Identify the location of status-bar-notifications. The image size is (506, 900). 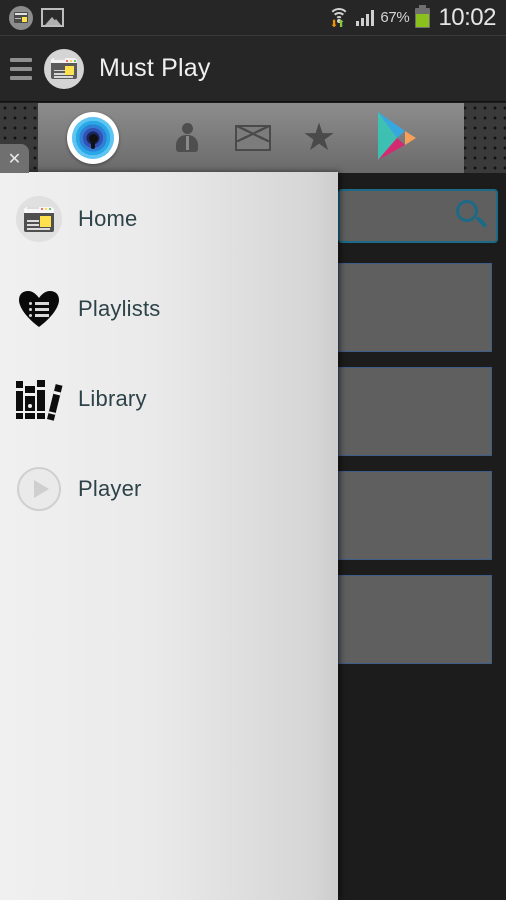
(32, 17).